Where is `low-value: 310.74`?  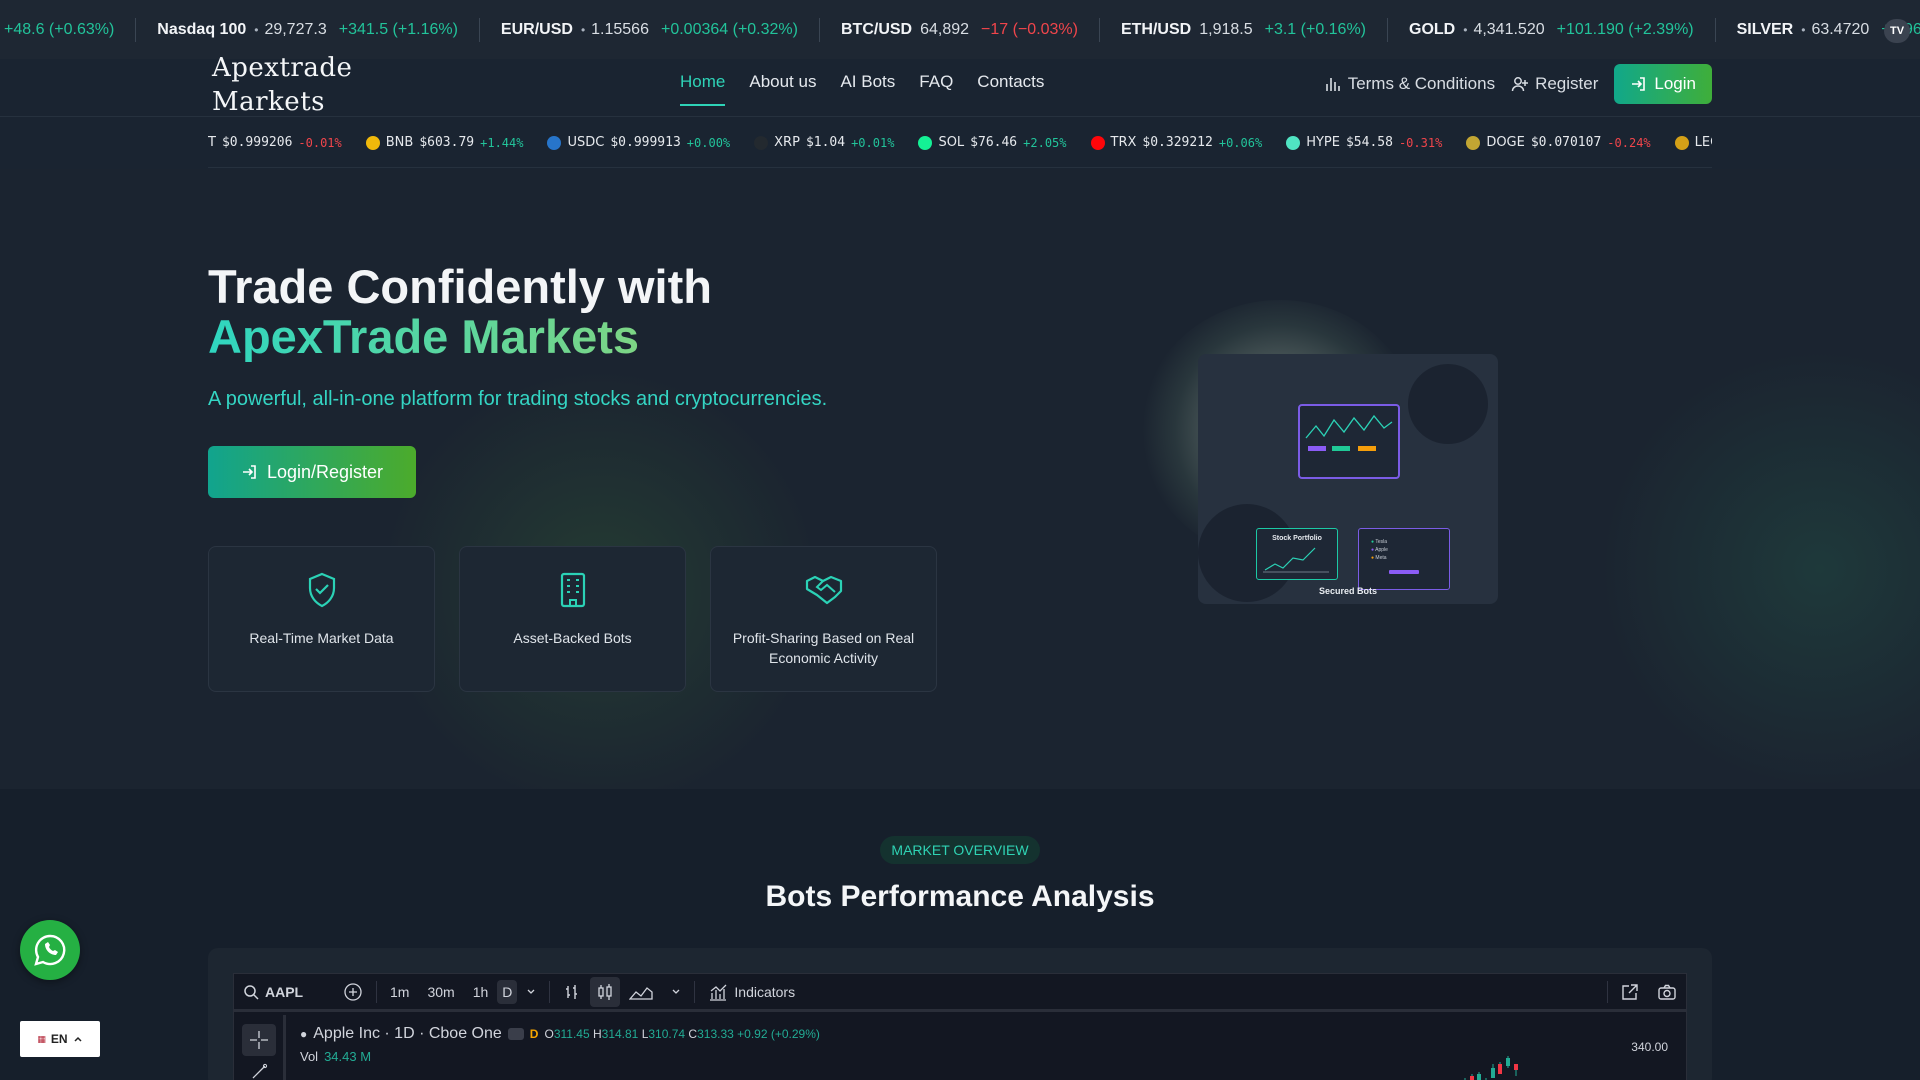
low-value: 310.74 is located at coordinates (667, 1034).